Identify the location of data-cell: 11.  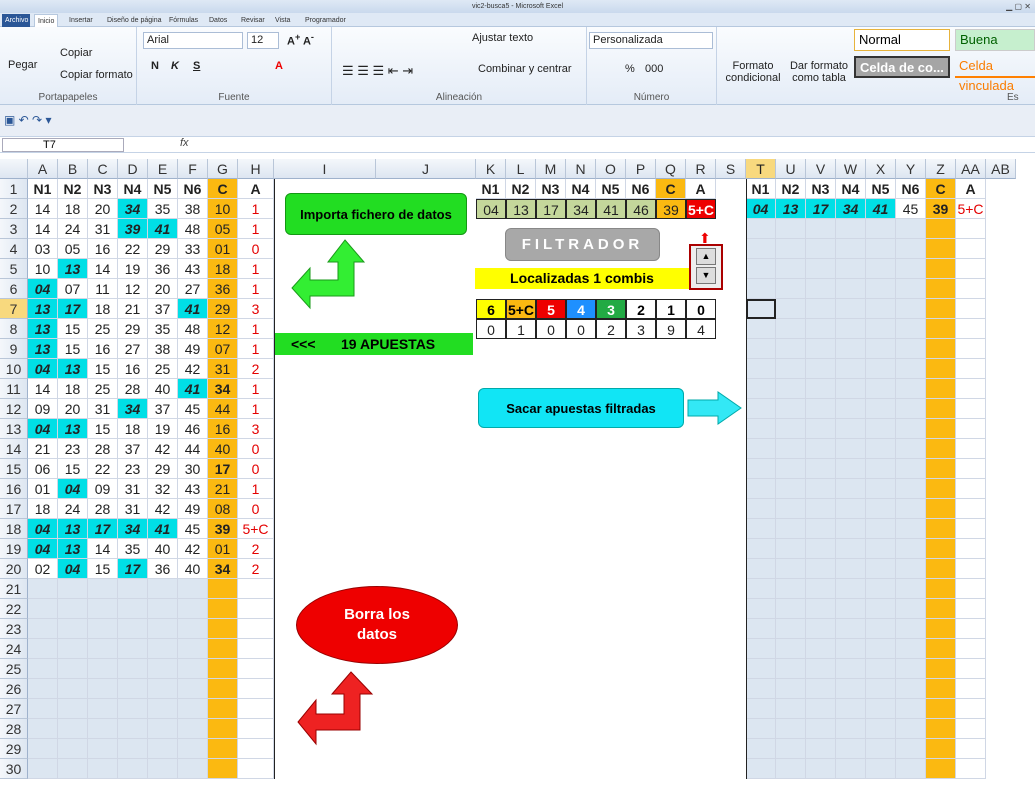
(103, 289).